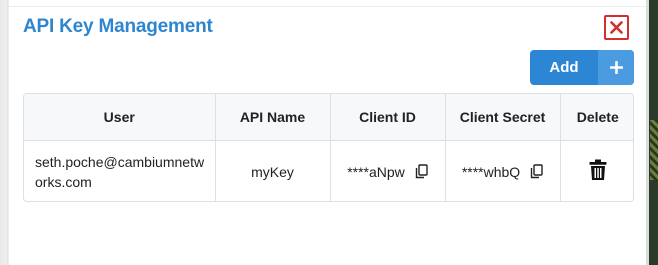  I want to click on trash-icon, so click(598, 170).